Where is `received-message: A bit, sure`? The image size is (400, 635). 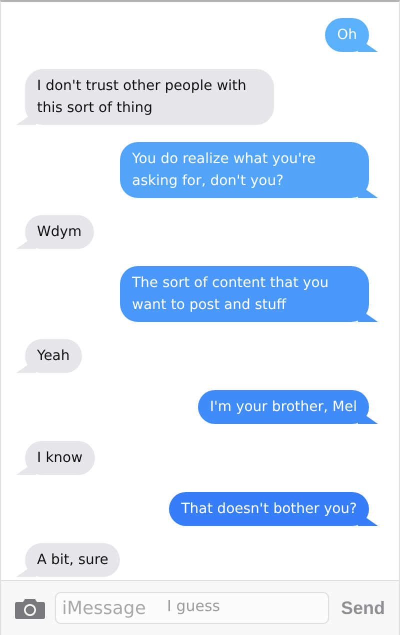
received-message: A bit, sure is located at coordinates (68, 560).